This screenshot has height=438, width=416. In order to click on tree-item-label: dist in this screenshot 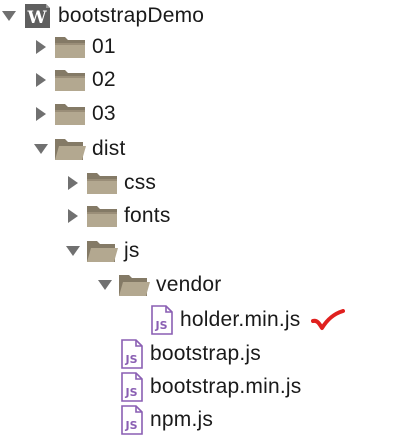, I will do `click(109, 148)`.